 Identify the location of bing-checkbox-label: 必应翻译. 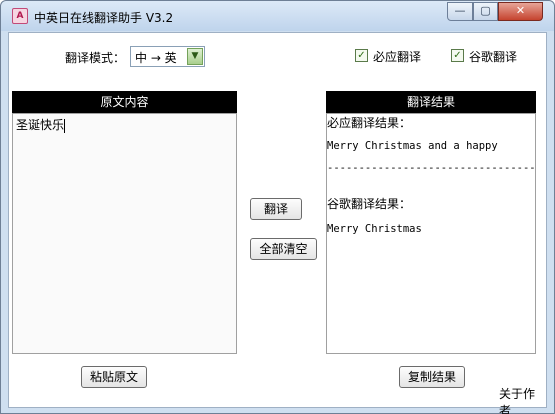
(397, 56).